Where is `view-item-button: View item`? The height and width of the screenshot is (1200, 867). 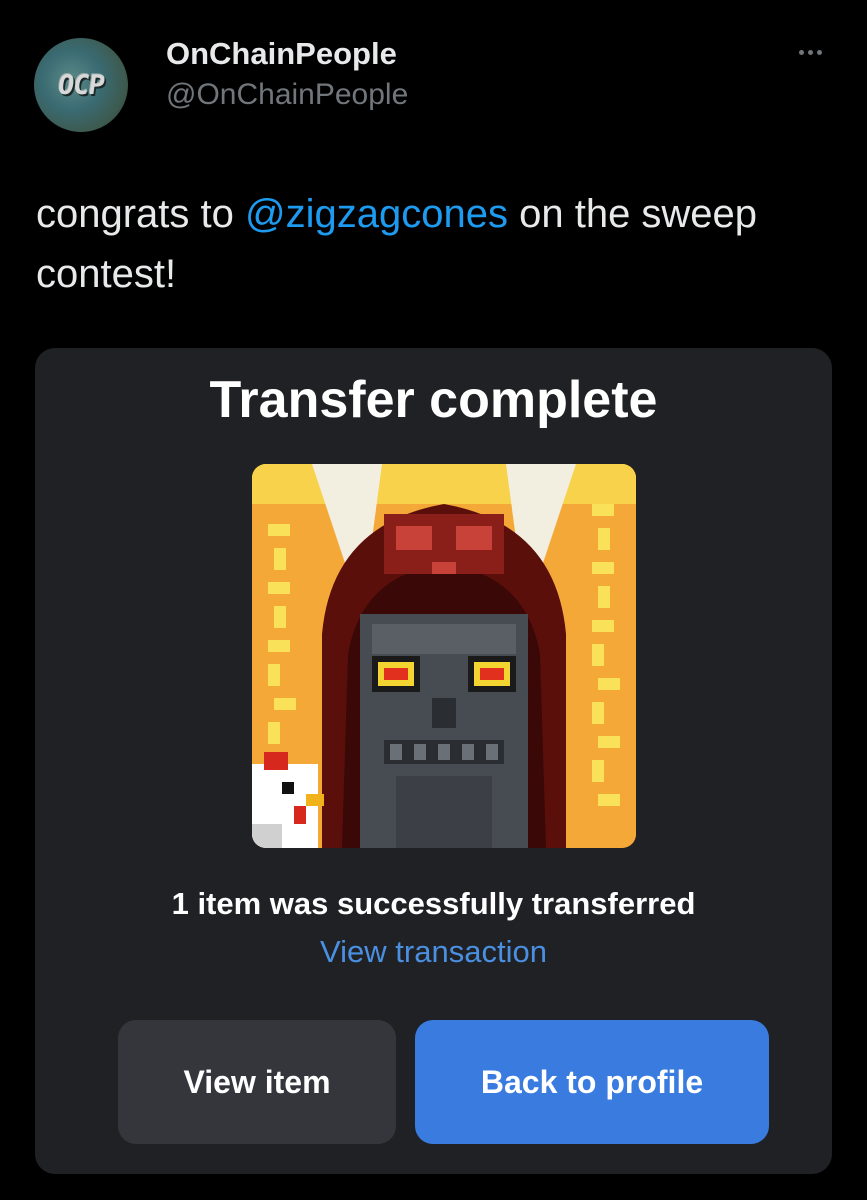
view-item-button: View item is located at coordinates (257, 1082).